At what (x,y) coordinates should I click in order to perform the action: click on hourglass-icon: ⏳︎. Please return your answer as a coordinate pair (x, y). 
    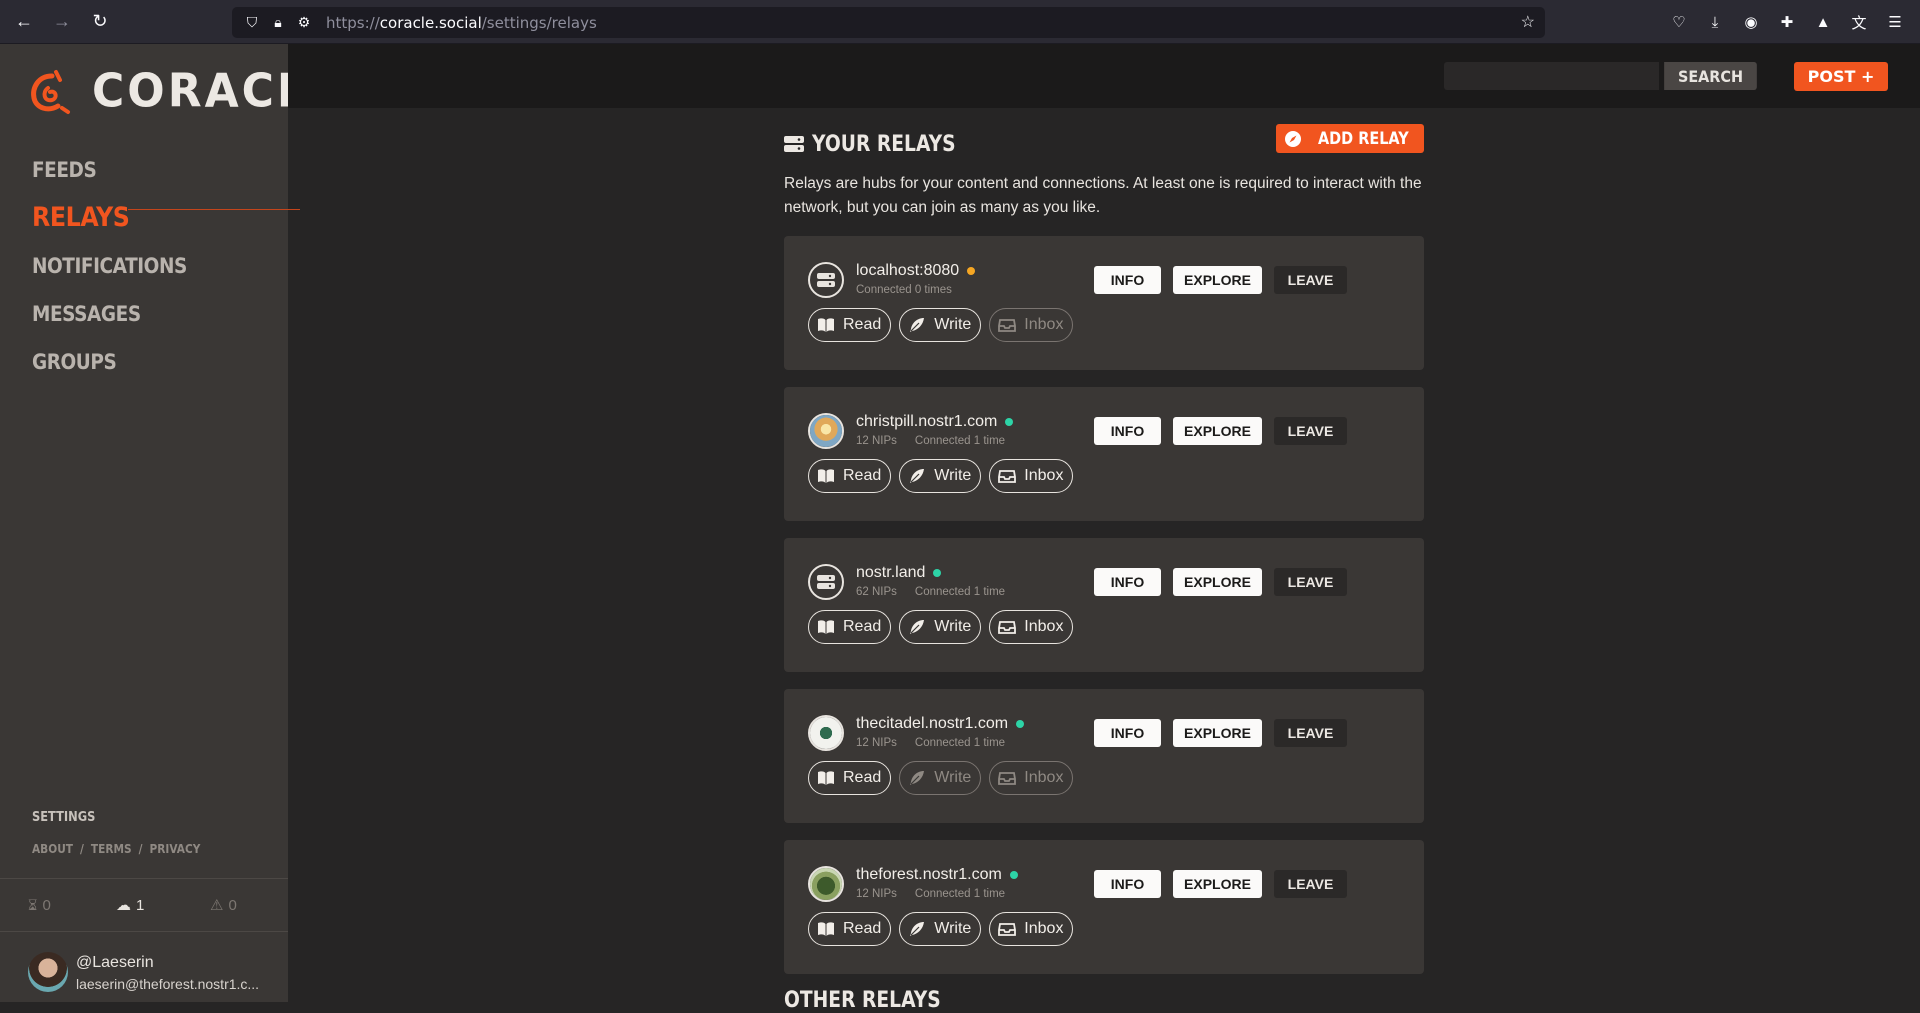
    Looking at the image, I should click on (33, 905).